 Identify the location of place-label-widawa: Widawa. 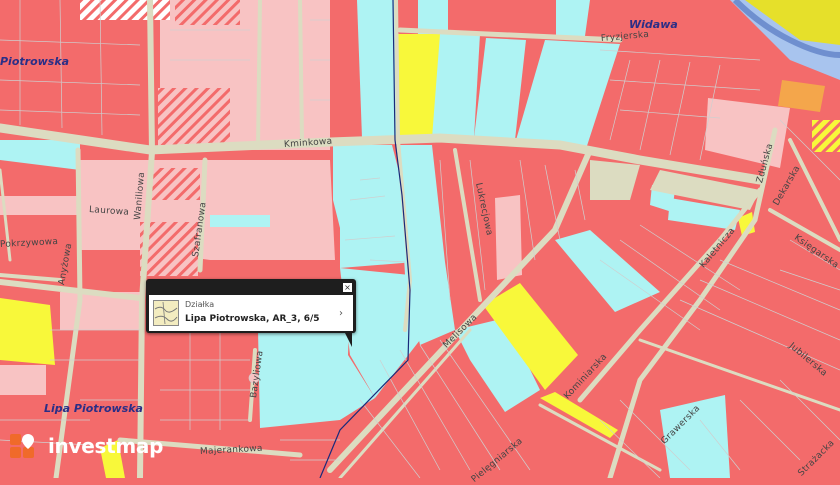
(653, 24).